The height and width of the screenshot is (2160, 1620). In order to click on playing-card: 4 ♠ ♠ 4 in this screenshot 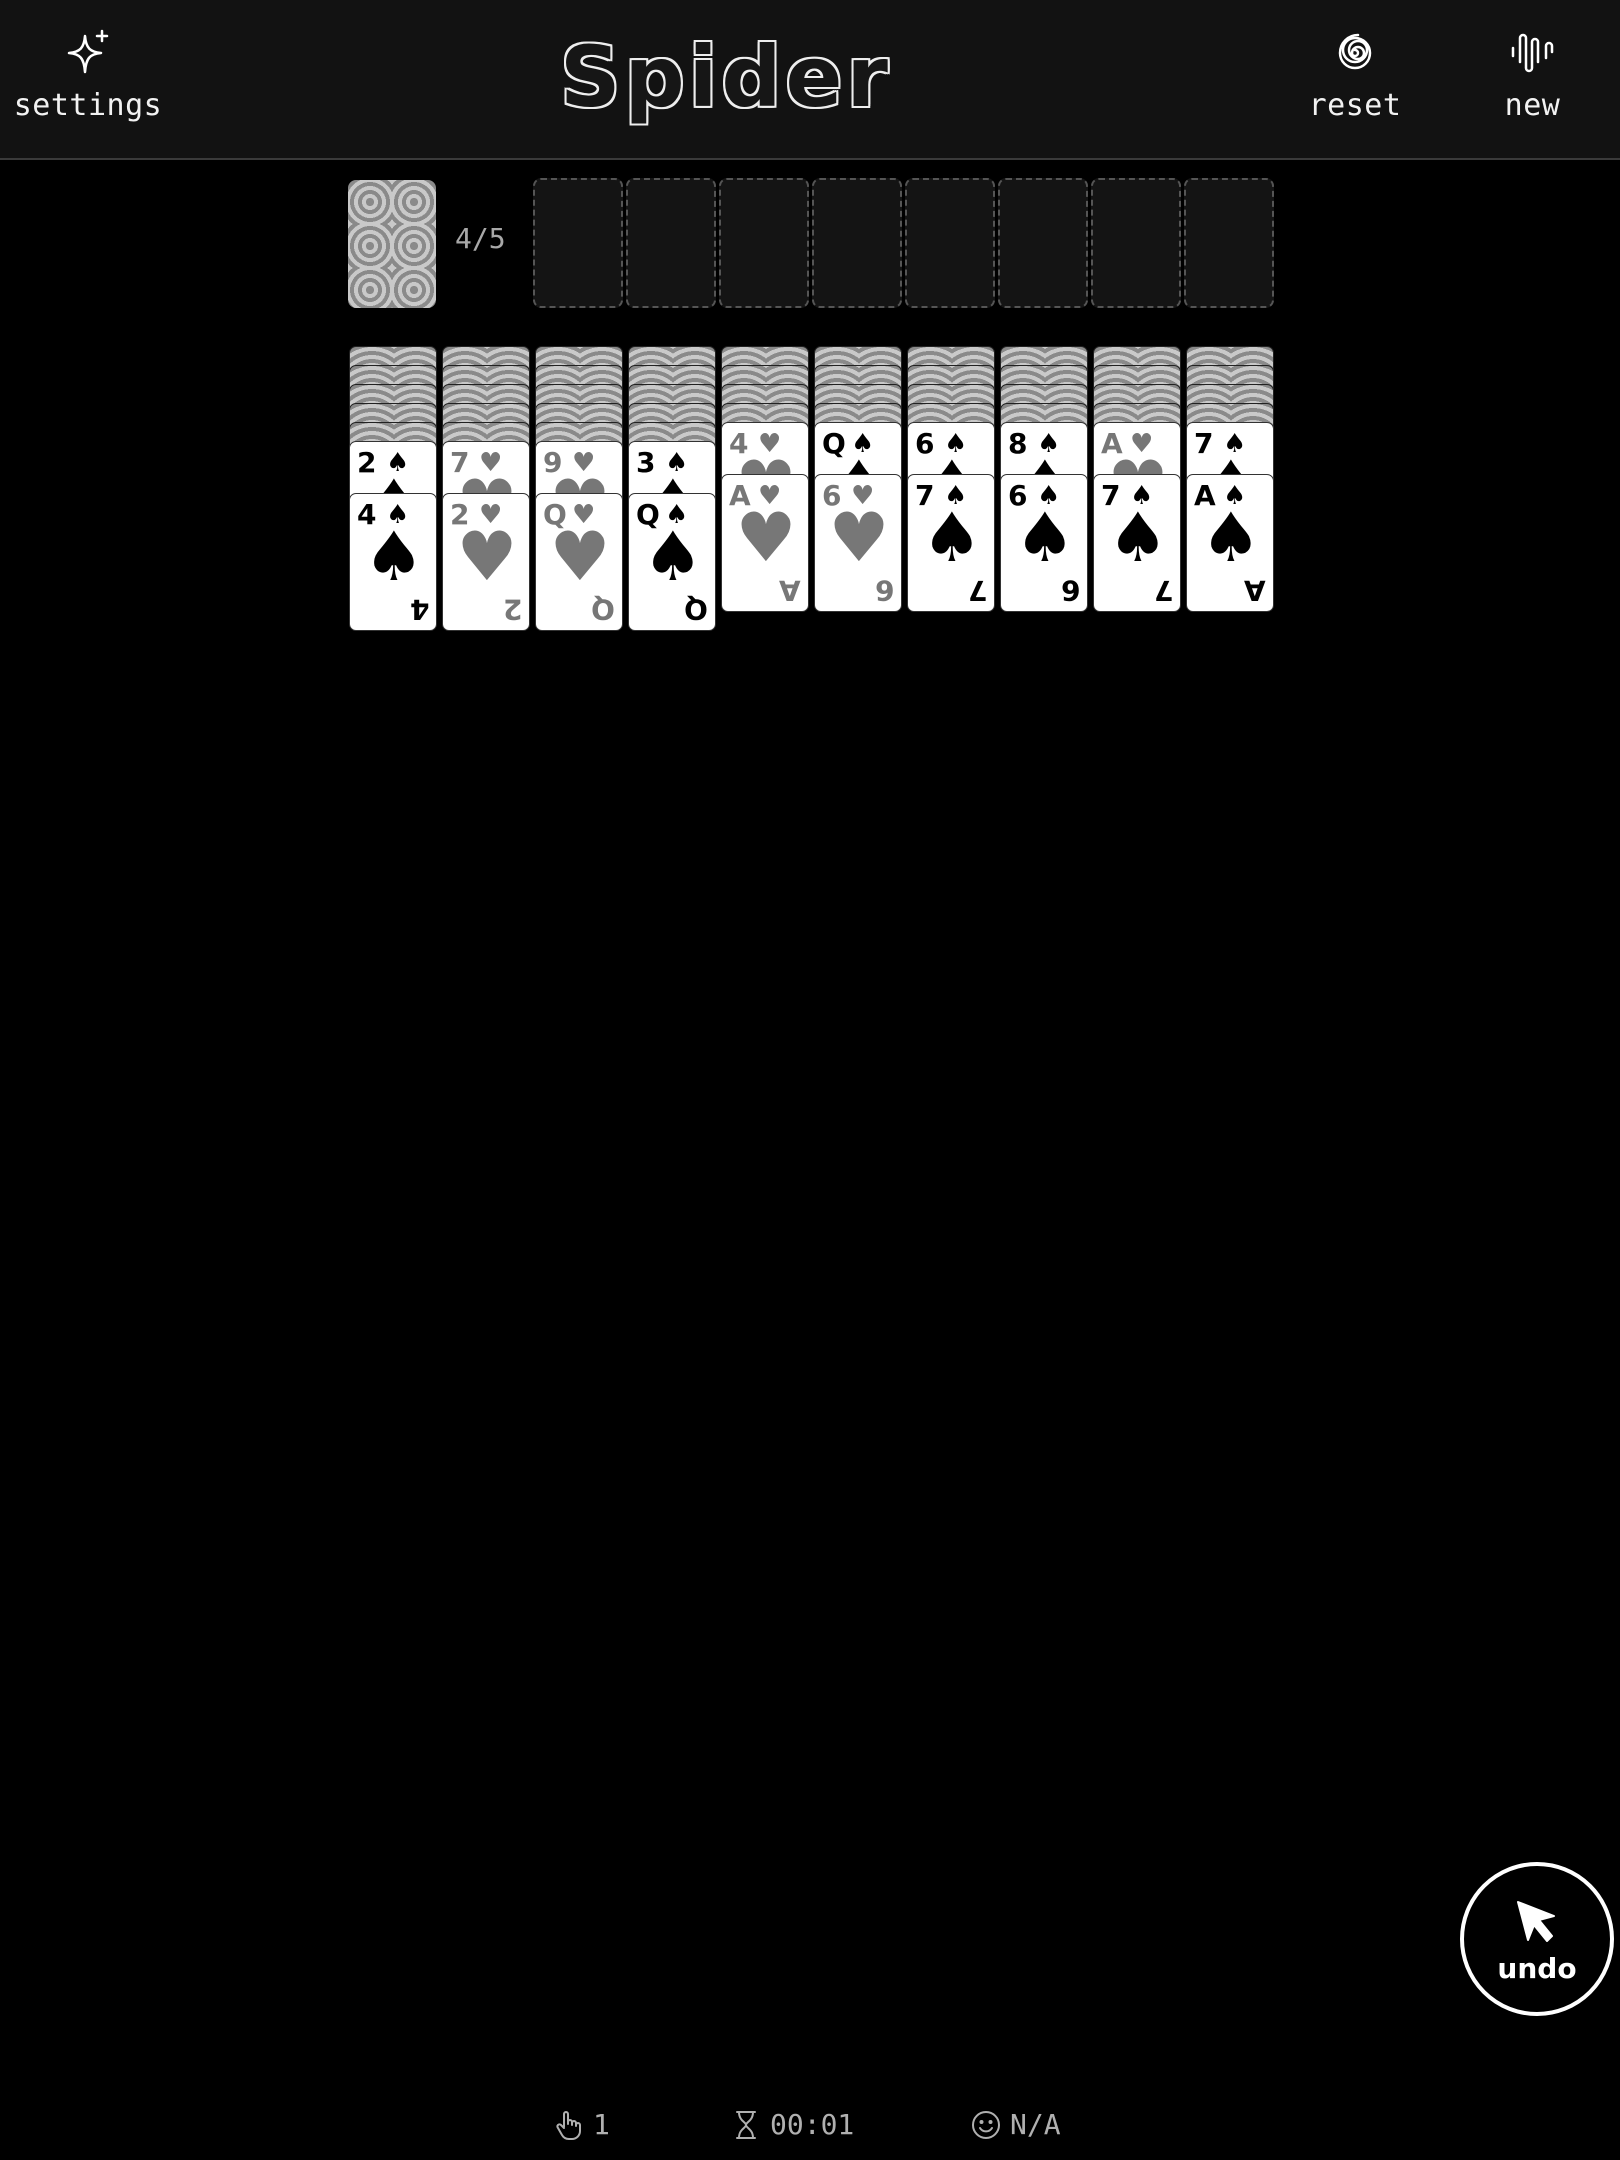, I will do `click(393, 562)`.